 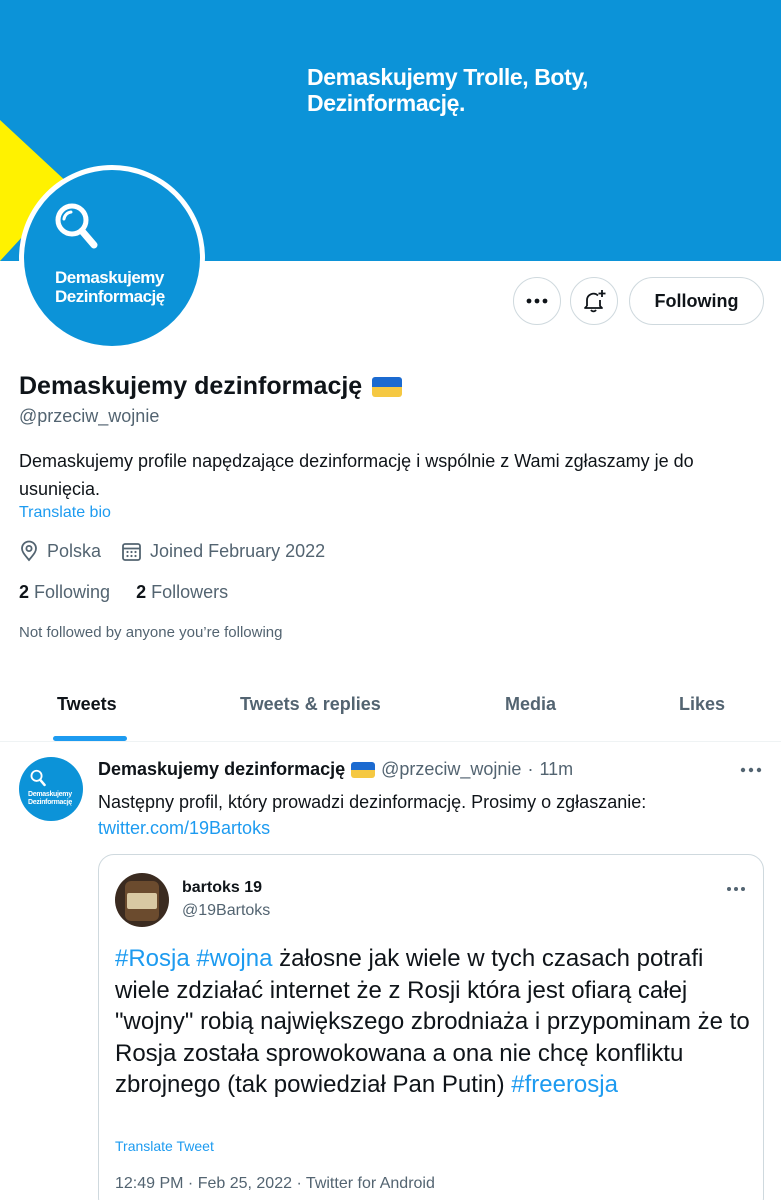 I want to click on avatar-line-1: Demaskujemy, so click(x=109, y=277).